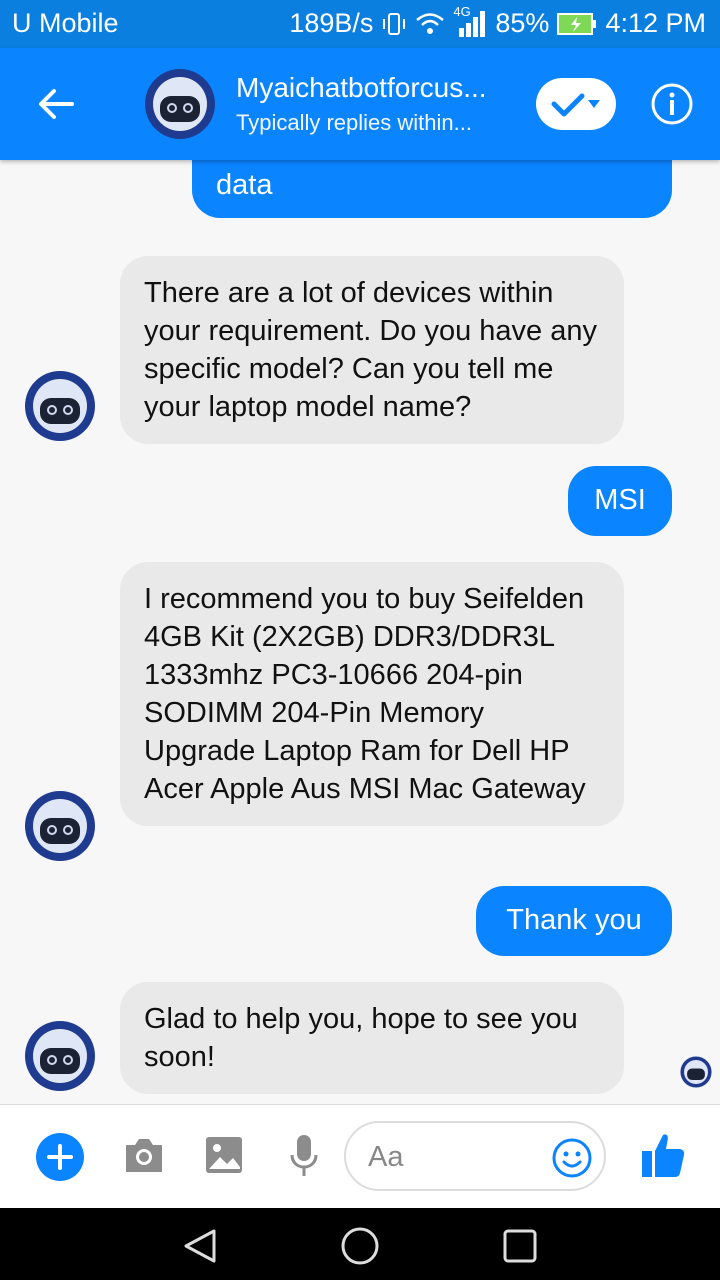 The image size is (720, 1280). I want to click on nav-home-icon, so click(360, 1246).